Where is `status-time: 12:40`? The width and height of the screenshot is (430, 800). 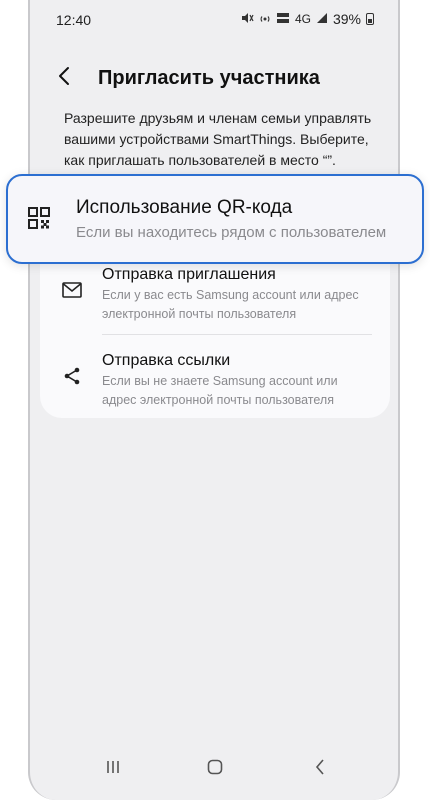 status-time: 12:40 is located at coordinates (74, 20).